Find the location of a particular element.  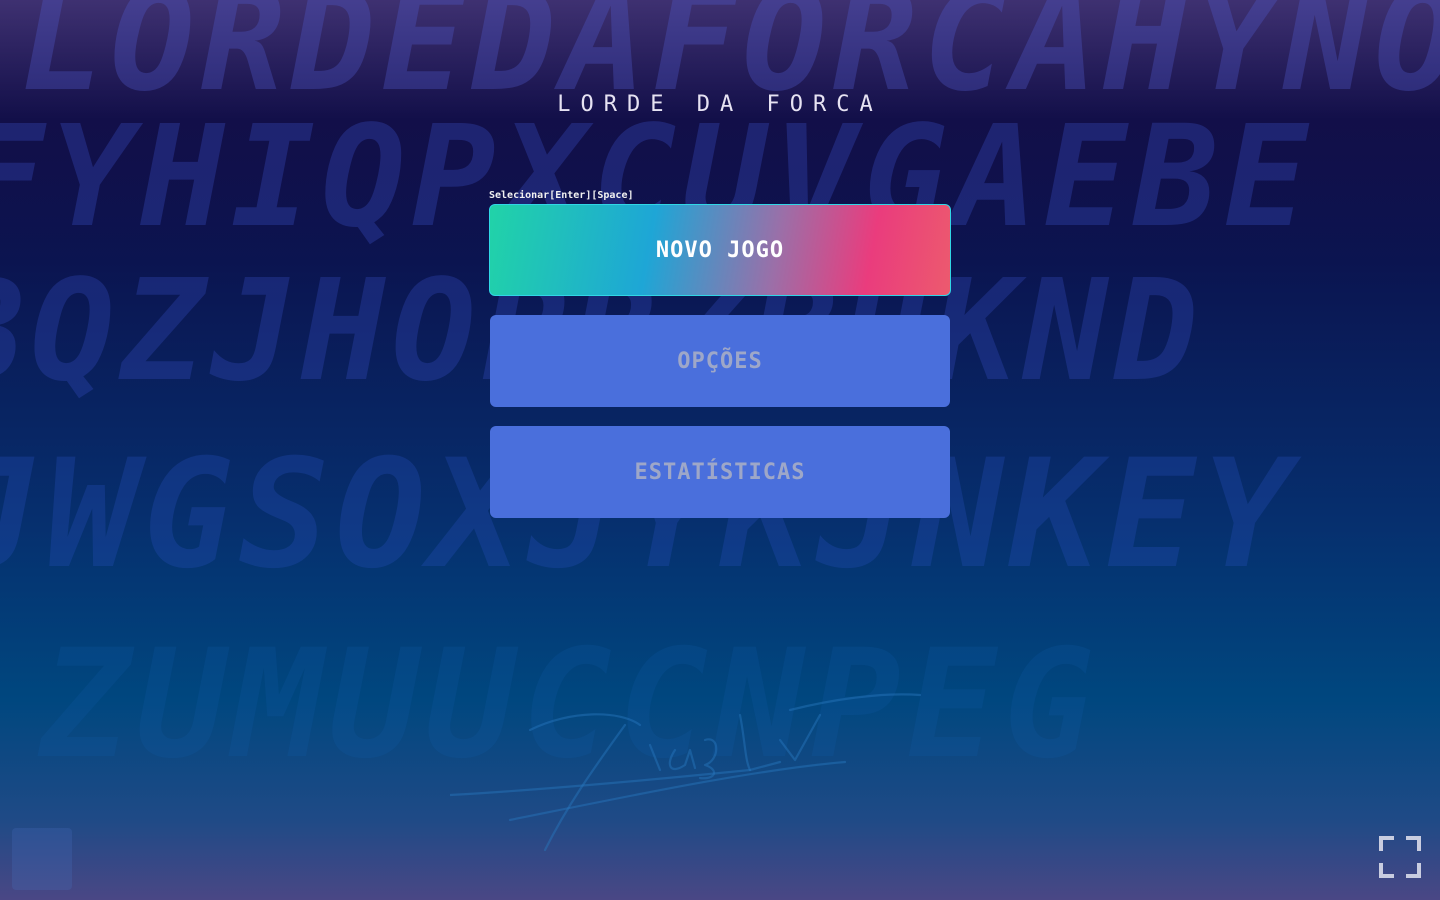

fullscreen-button is located at coordinates (1400, 857).